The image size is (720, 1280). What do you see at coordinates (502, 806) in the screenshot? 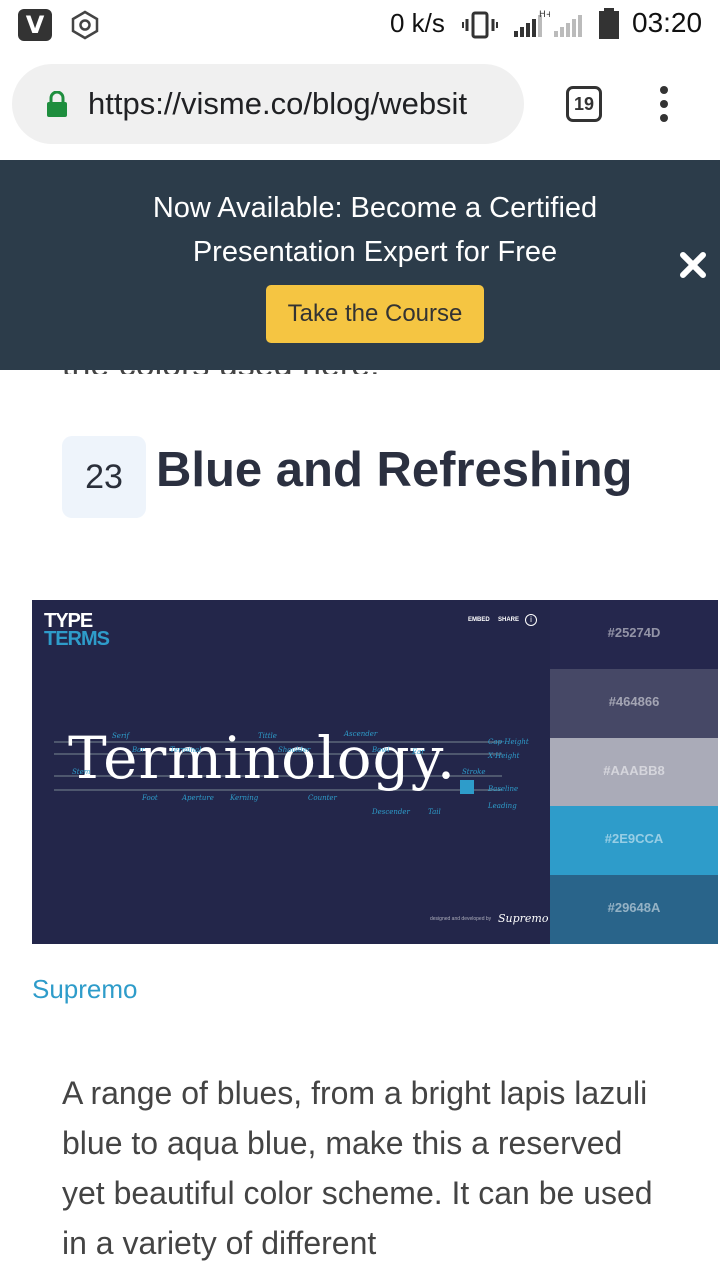
I see `term-label: Leading` at bounding box center [502, 806].